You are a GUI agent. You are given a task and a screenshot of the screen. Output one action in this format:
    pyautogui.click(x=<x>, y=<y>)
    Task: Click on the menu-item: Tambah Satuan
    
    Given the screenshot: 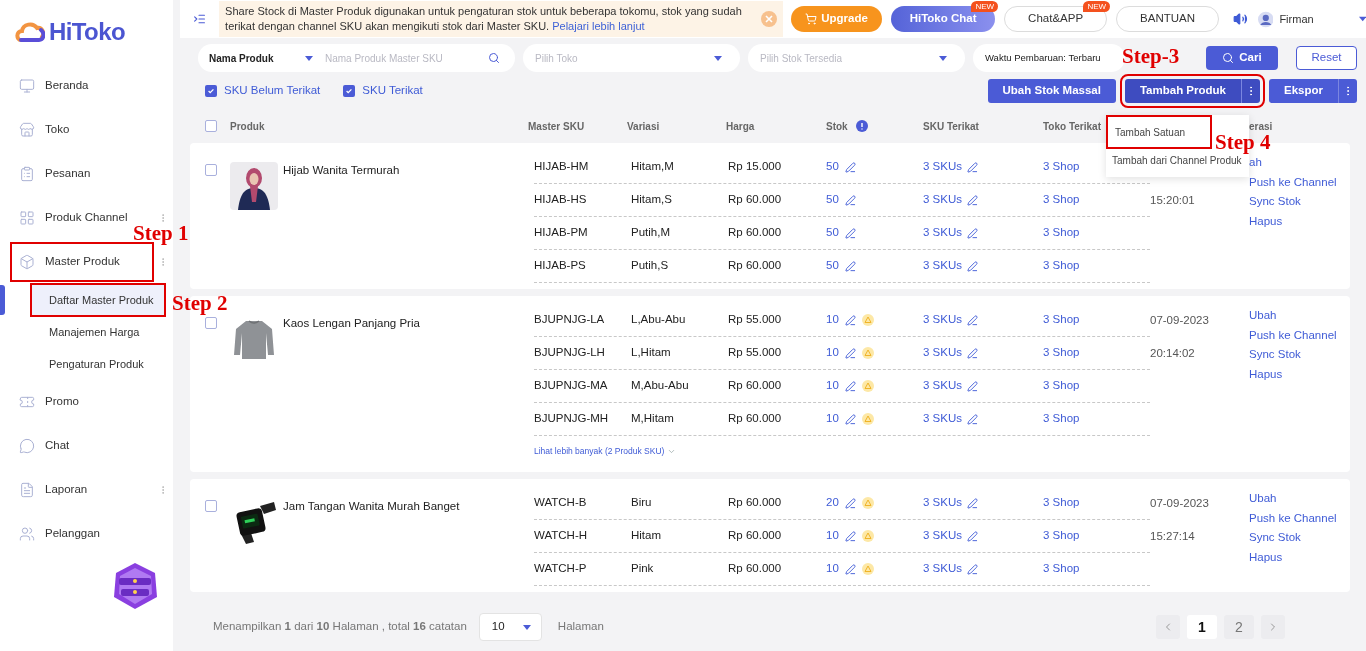 What is the action you would take?
    pyautogui.click(x=1159, y=132)
    